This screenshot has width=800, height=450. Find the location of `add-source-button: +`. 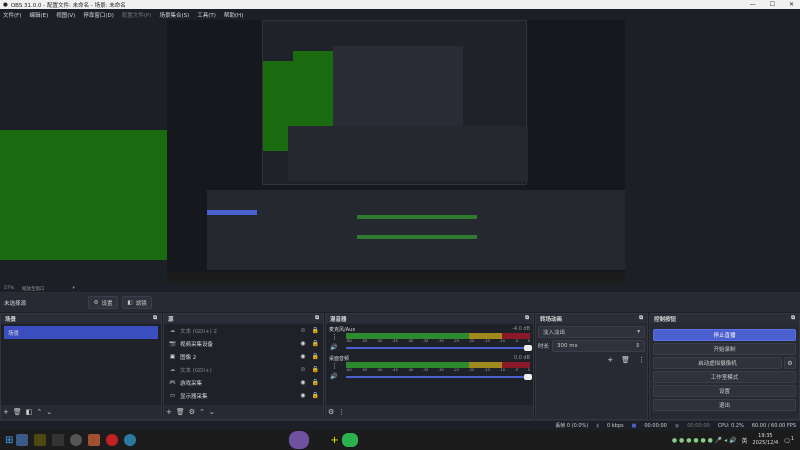

add-source-button: + is located at coordinates (169, 412).